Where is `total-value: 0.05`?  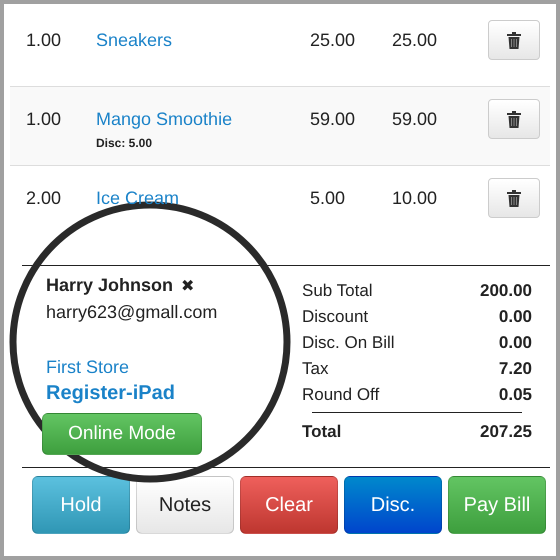
total-value: 0.05 is located at coordinates (515, 395).